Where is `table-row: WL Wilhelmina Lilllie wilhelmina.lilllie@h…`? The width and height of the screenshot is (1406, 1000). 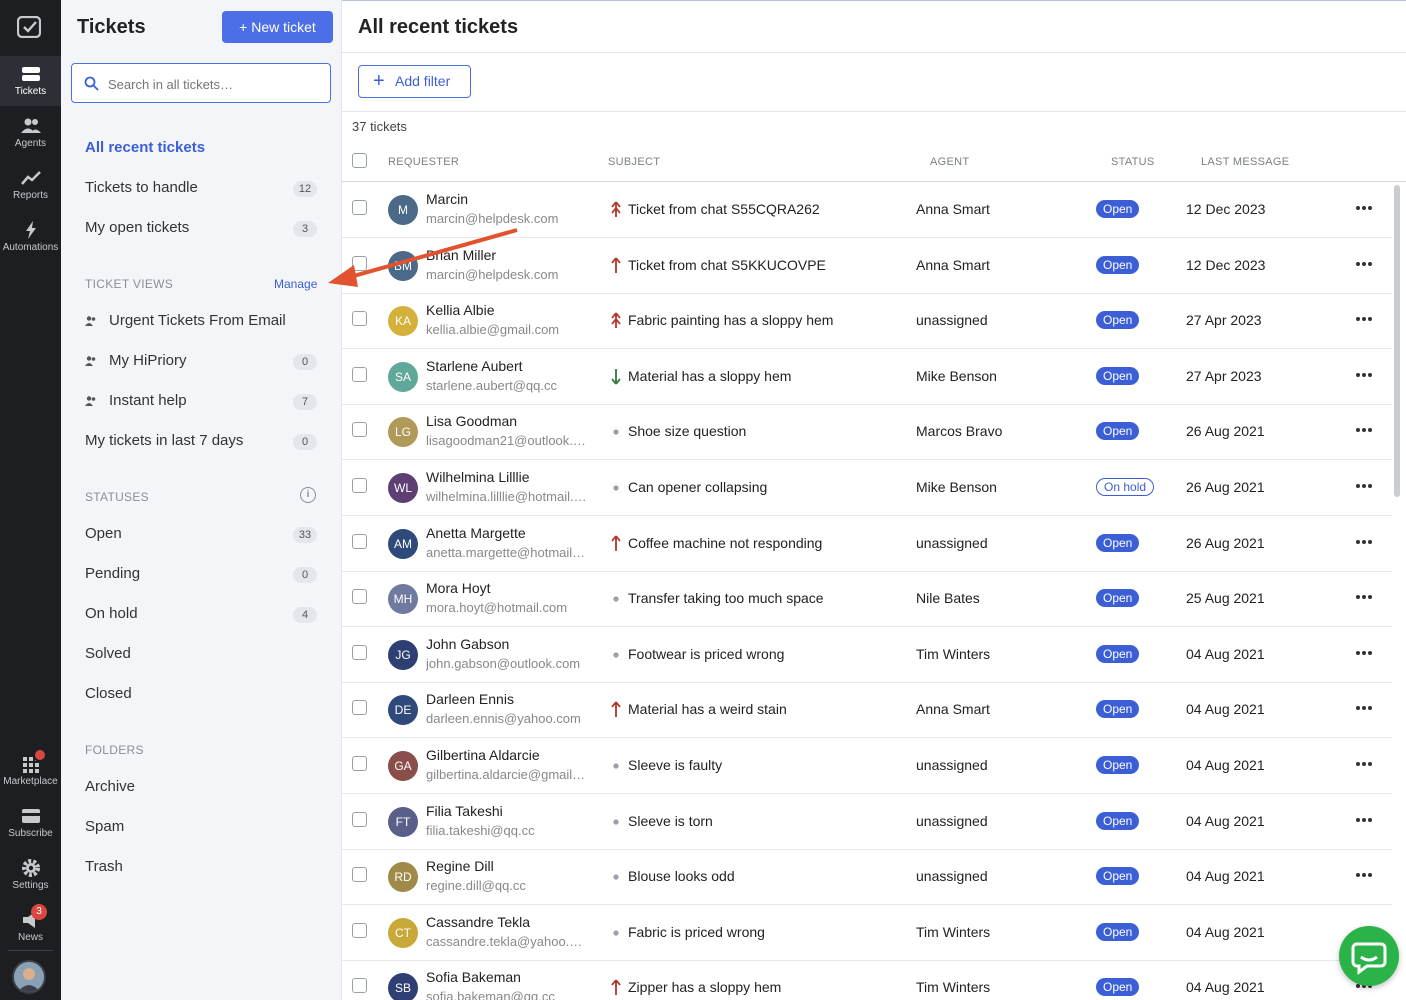 table-row: WL Wilhelmina Lilllie wilhelmina.lilllie@h… is located at coordinates (867, 488).